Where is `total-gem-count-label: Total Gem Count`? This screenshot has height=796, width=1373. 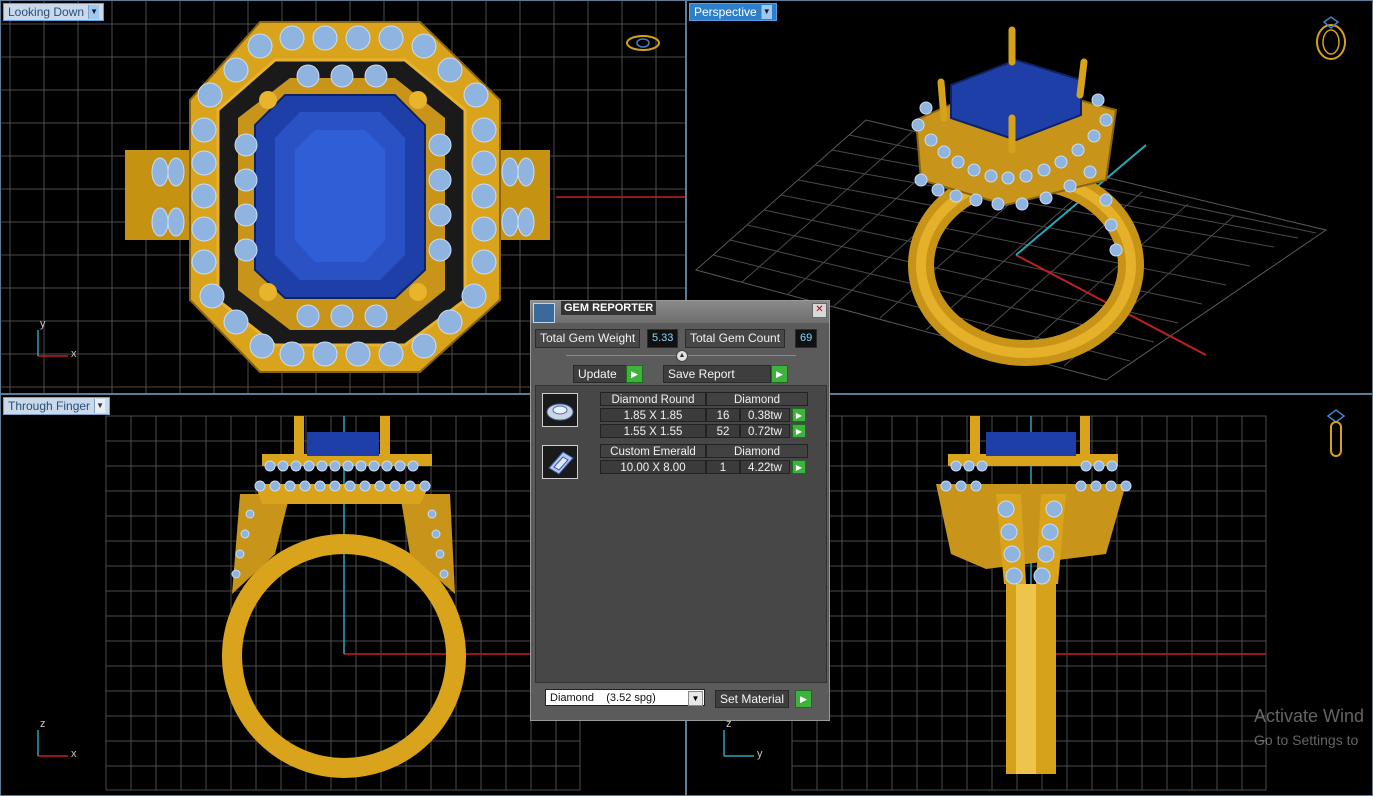
total-gem-count-label: Total Gem Count is located at coordinates (735, 338).